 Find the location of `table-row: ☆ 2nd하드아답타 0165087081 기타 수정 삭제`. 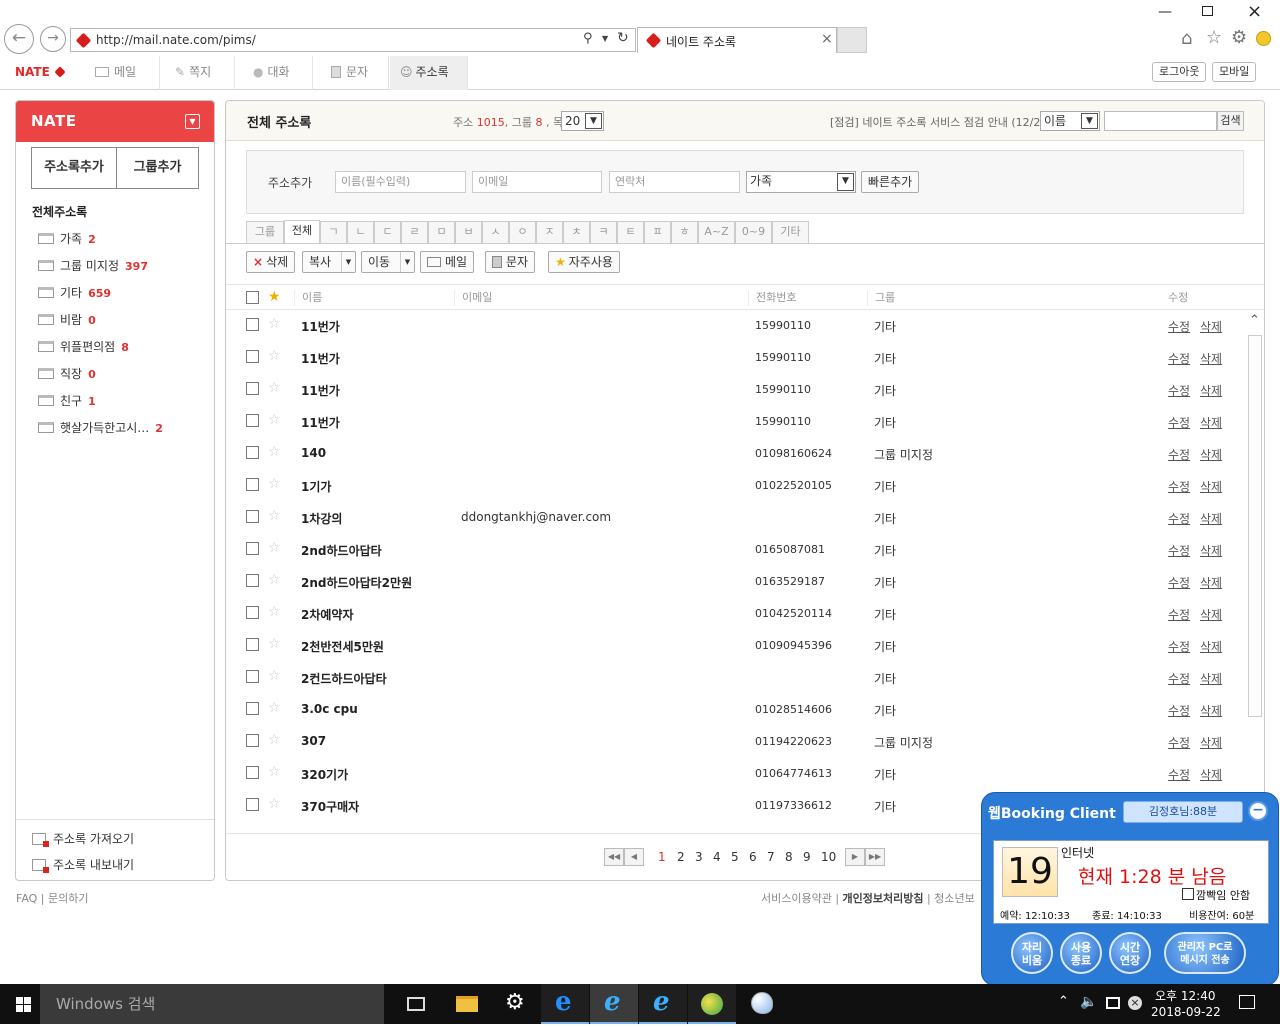

table-row: ☆ 2nd하드아답타 0165087081 기타 수정 삭제 is located at coordinates (736, 549).